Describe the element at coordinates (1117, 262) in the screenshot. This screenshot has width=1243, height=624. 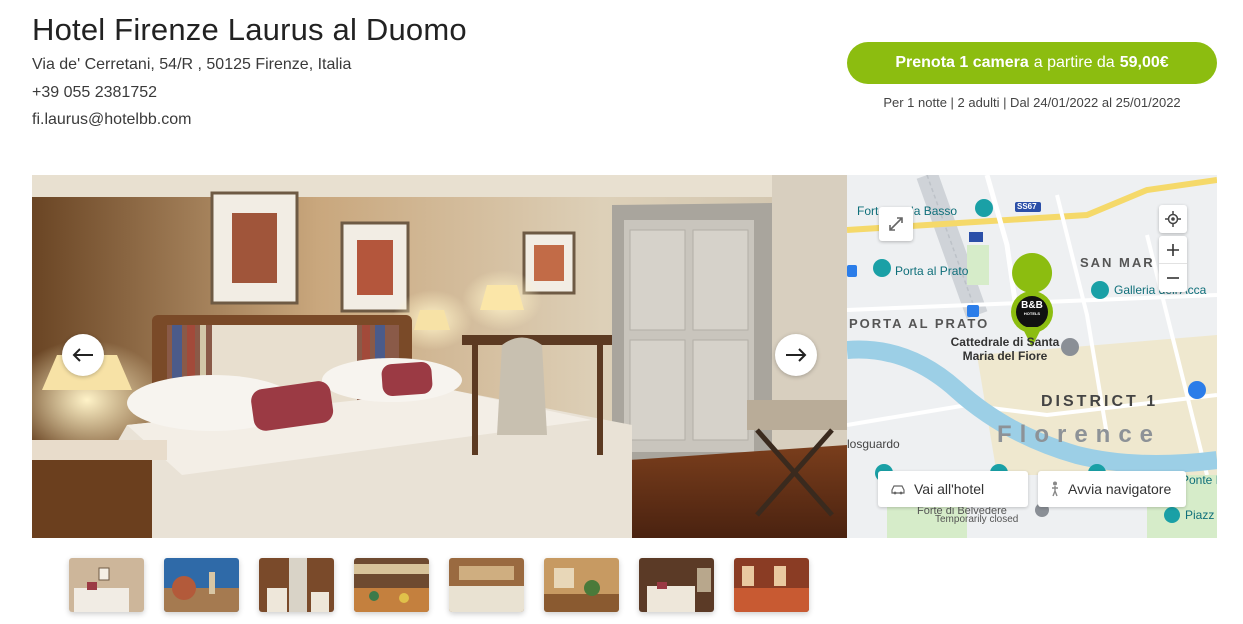
I see `map-label-san-marco: SAN MAR` at that location.